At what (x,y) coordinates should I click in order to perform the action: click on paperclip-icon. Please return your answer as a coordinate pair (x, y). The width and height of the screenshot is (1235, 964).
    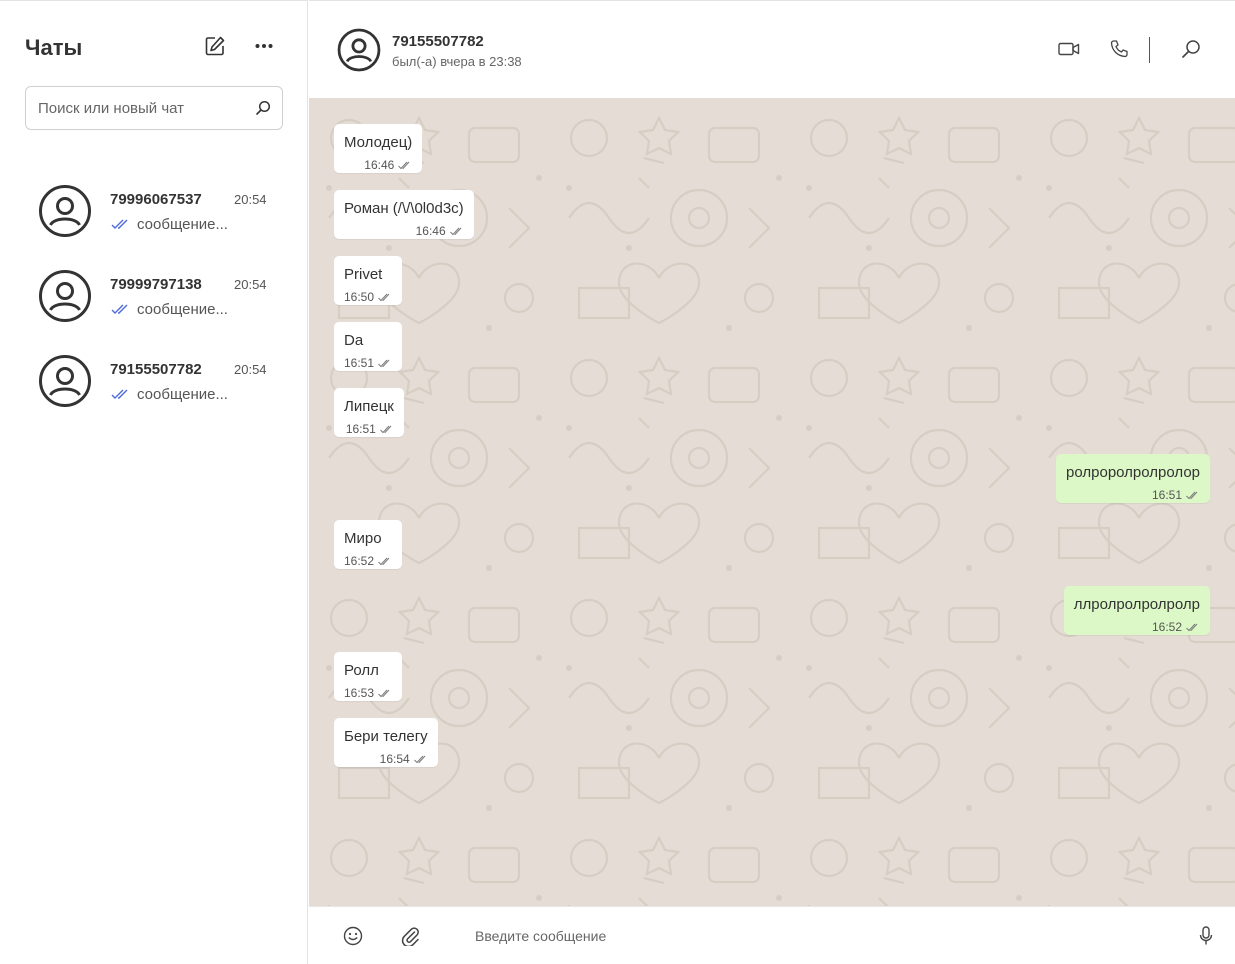
    Looking at the image, I should click on (410, 936).